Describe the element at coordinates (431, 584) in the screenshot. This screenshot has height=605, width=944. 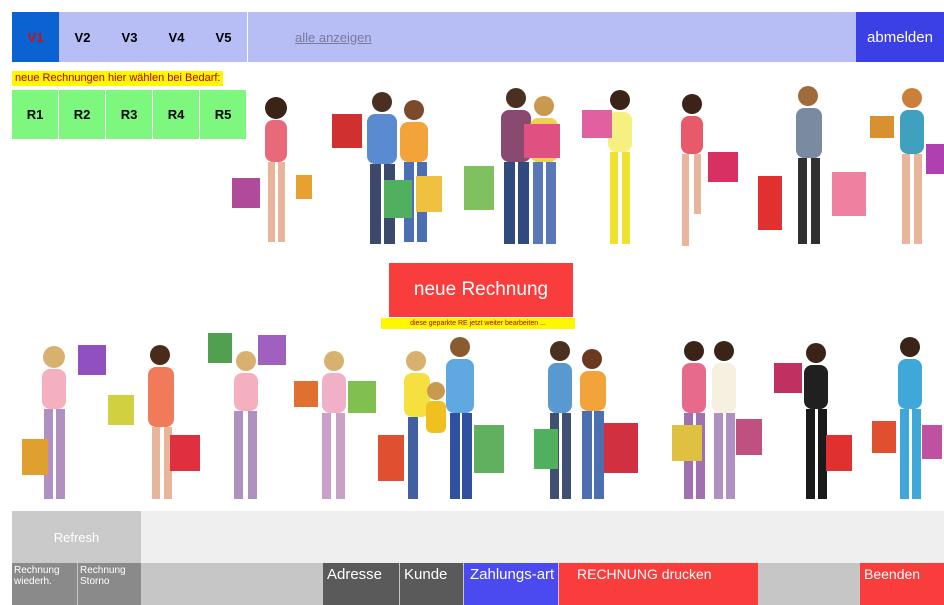
I see `customer-button: Kunde` at that location.